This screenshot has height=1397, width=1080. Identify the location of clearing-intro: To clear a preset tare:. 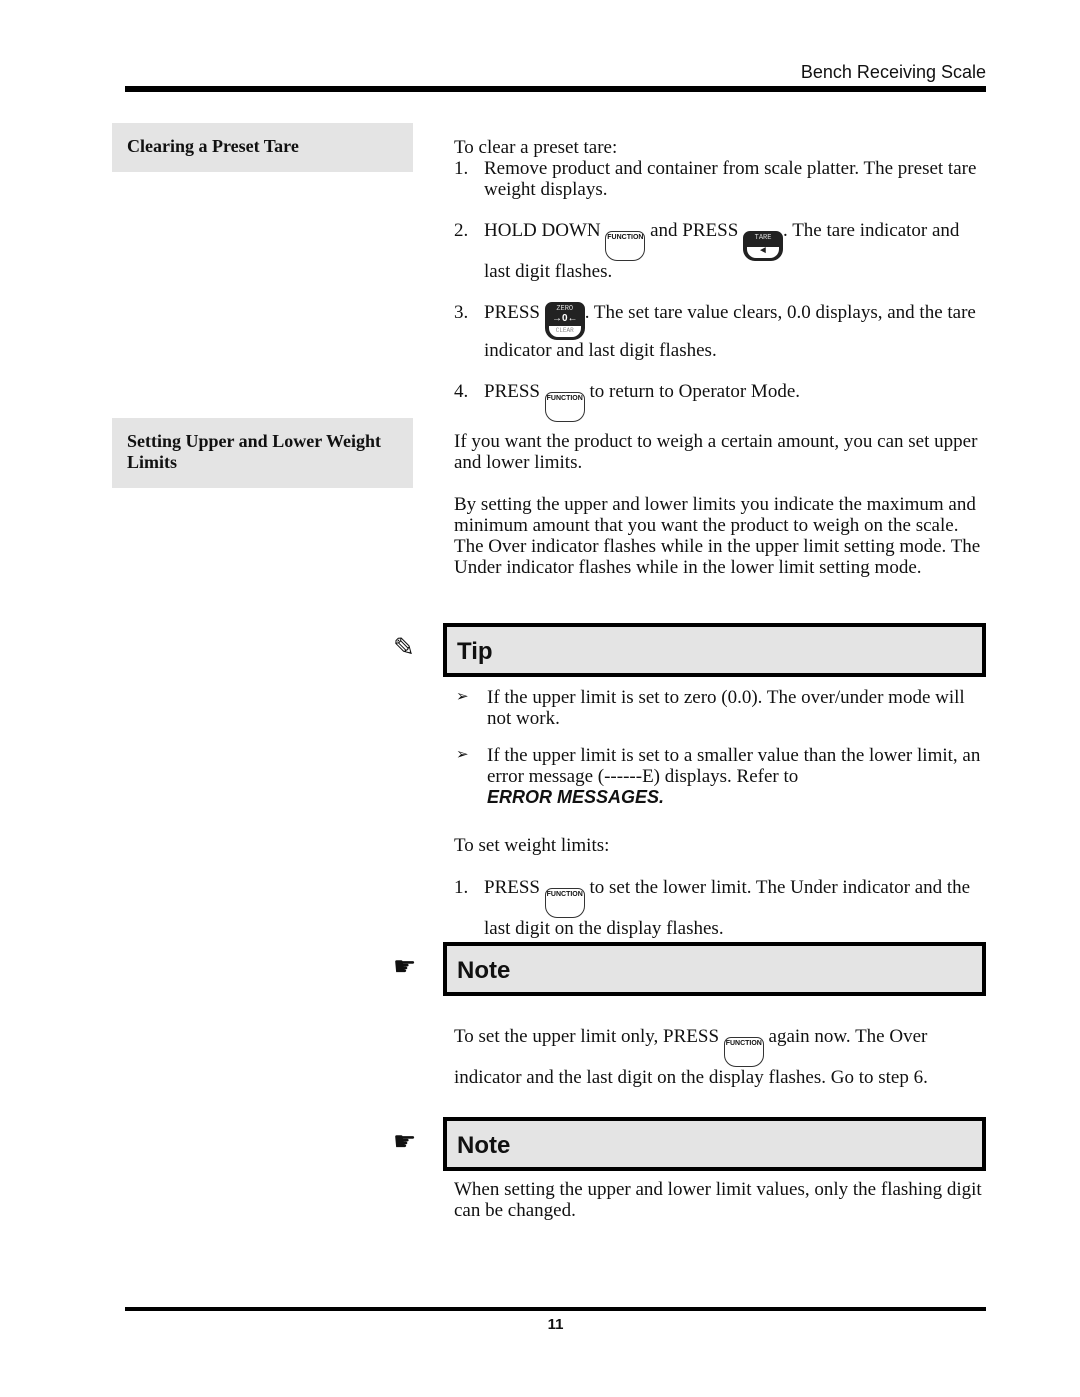
(536, 147).